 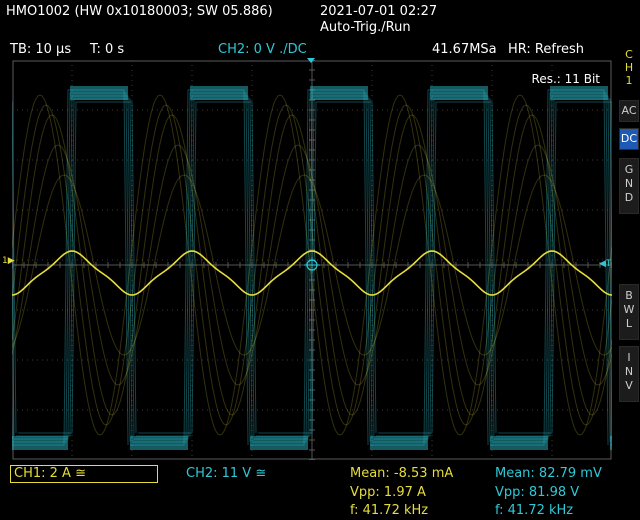 I want to click on ch2-status: CH2: 11 V ≅, so click(x=226, y=474).